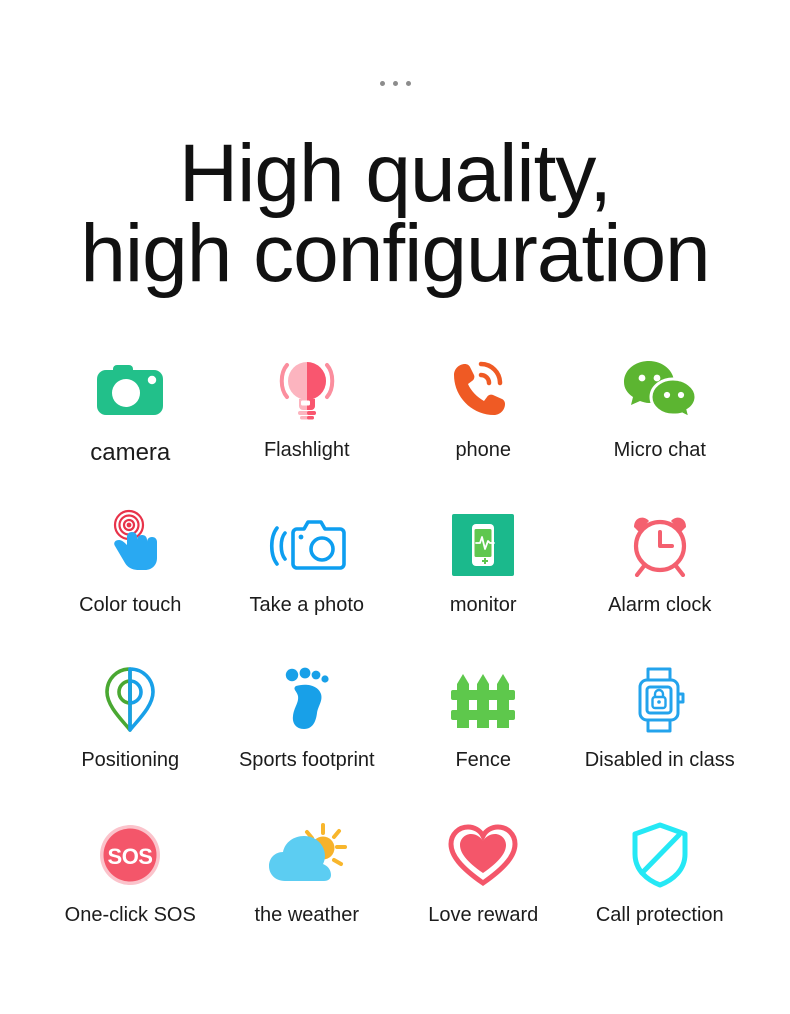  I want to click on feature-cell-camera: camera, so click(130, 424).